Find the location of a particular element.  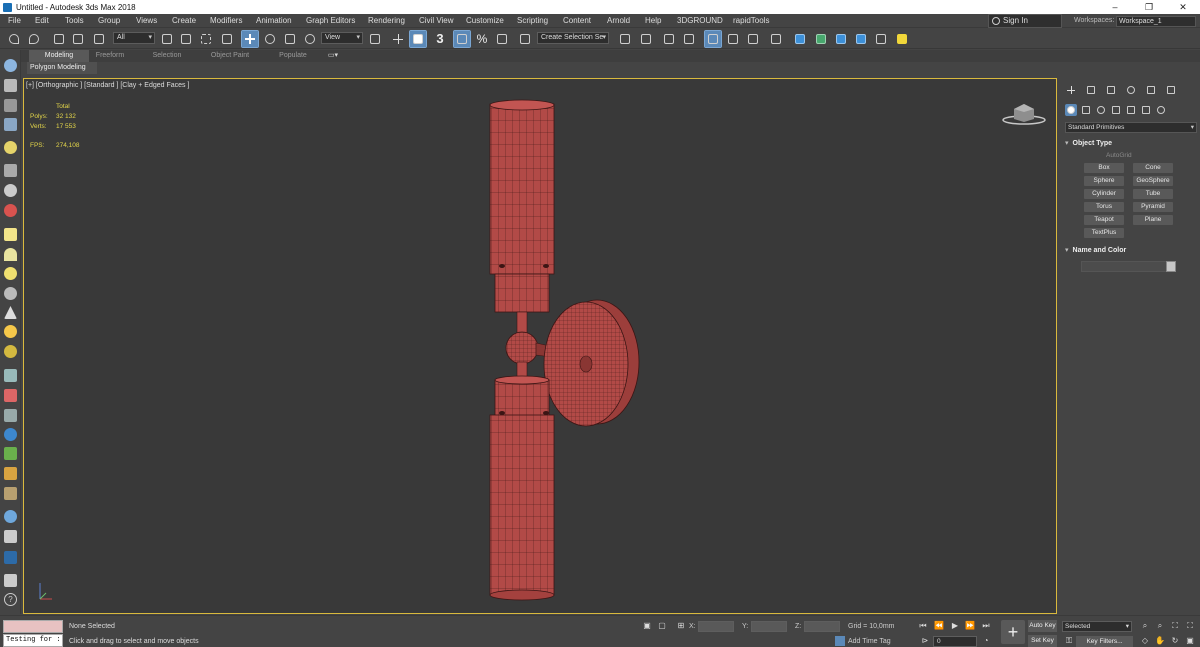

hierarchy-tab-icon is located at coordinates (1111, 90).